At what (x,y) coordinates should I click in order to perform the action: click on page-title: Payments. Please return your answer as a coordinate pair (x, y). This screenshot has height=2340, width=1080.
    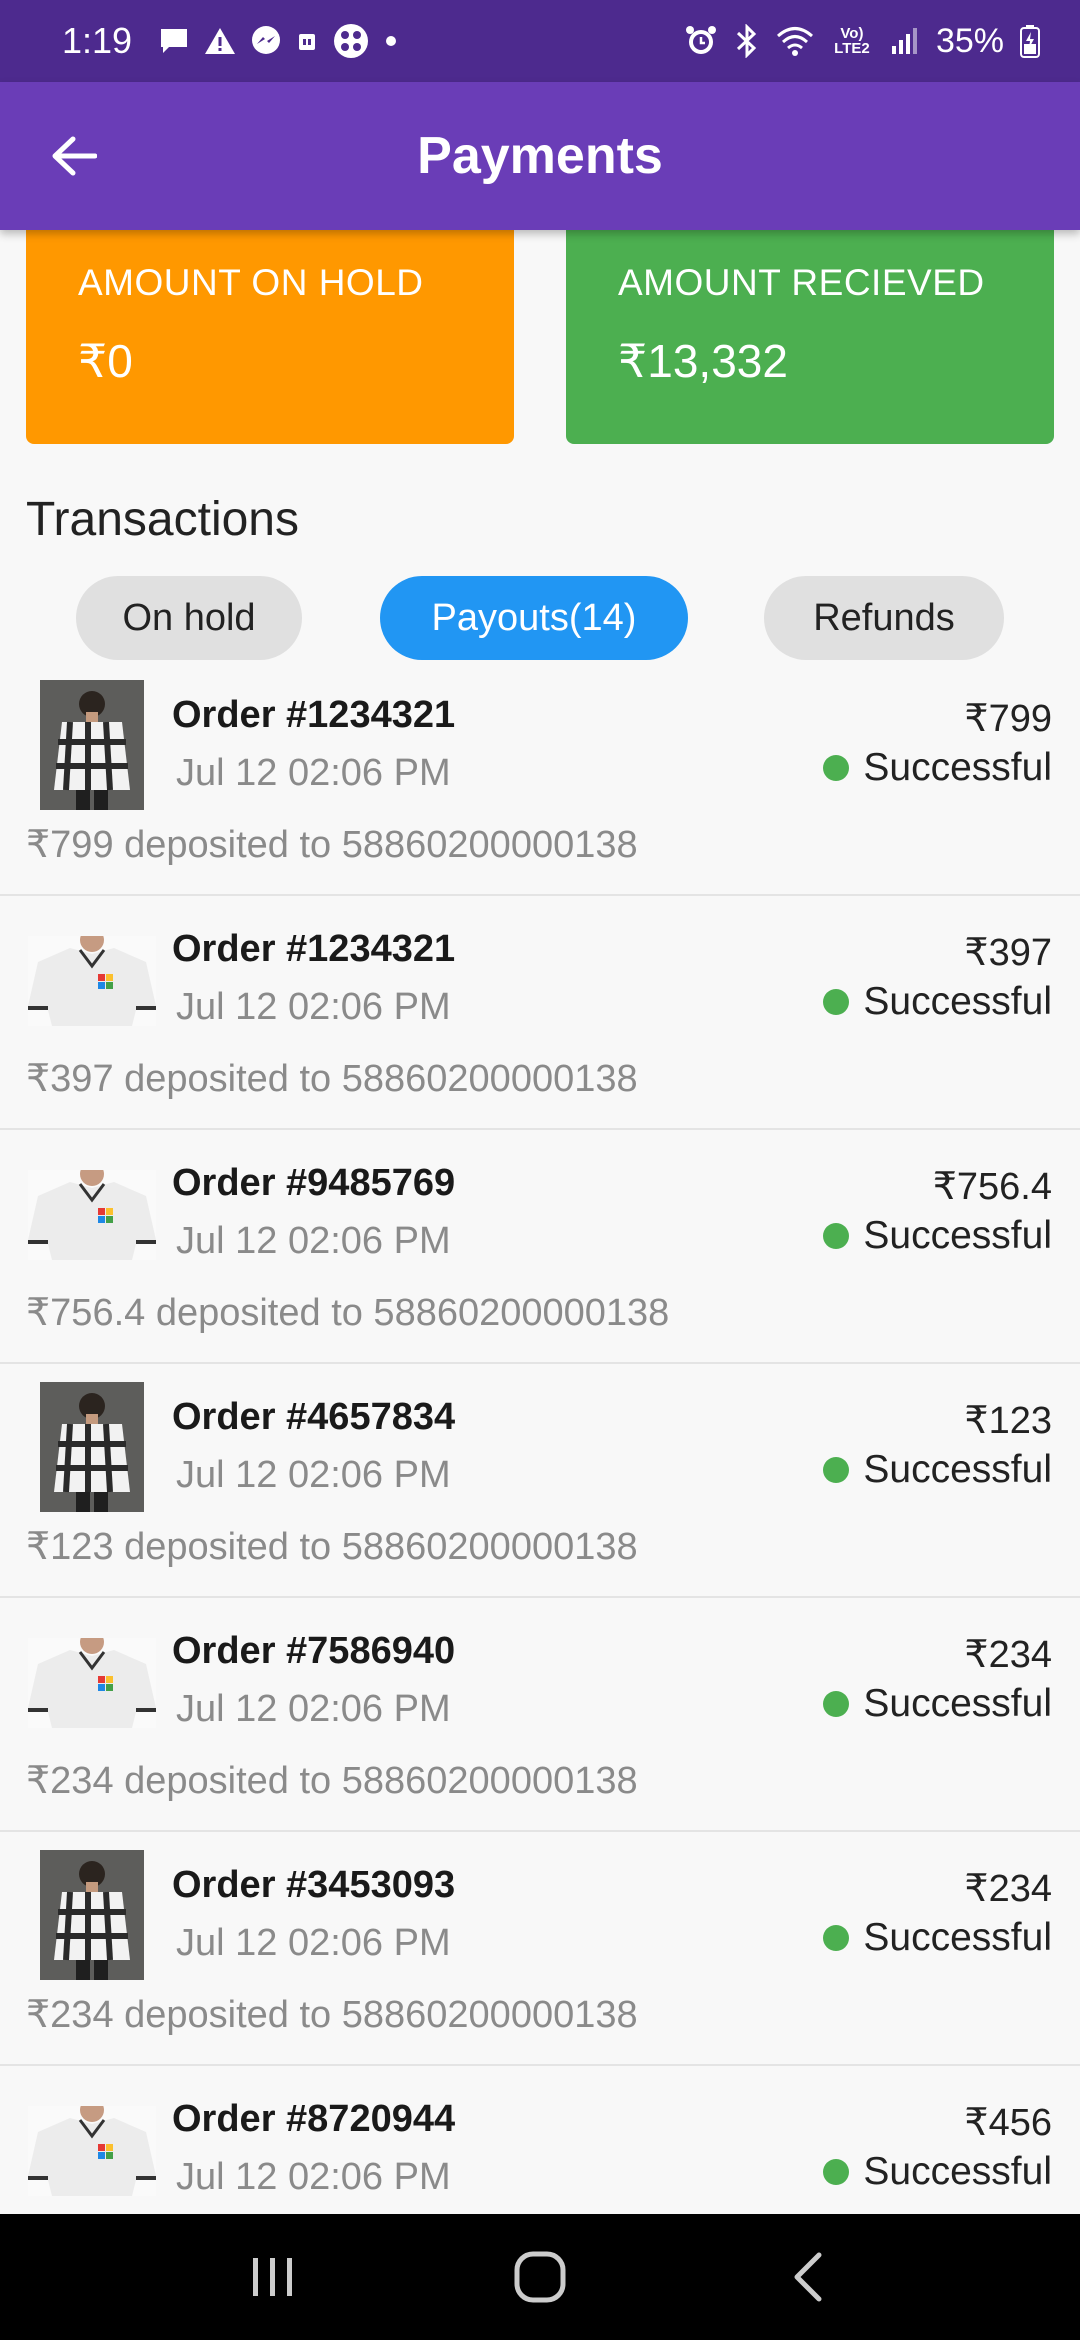
    Looking at the image, I should click on (540, 156).